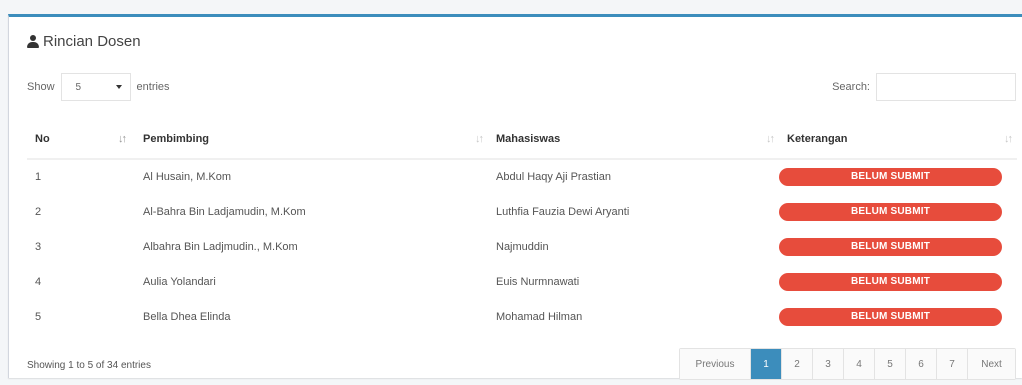 The width and height of the screenshot is (1022, 385). What do you see at coordinates (187, 316) in the screenshot?
I see `cell-pembimbing: Bella Dhea Elinda` at bounding box center [187, 316].